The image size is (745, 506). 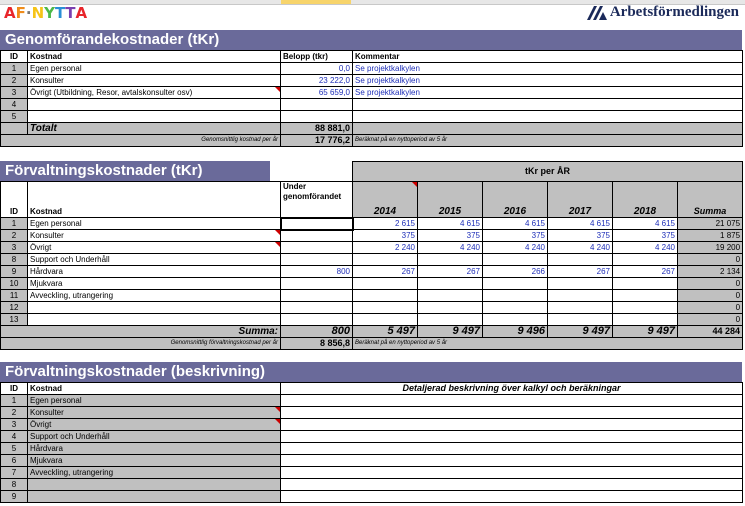 What do you see at coordinates (385, 247) in the screenshot?
I see `year-value-cell: 2 240` at bounding box center [385, 247].